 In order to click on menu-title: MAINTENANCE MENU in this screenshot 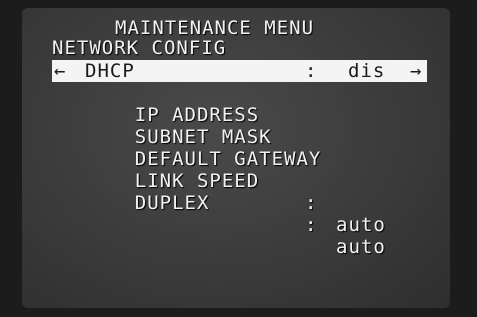, I will do `click(215, 28)`.